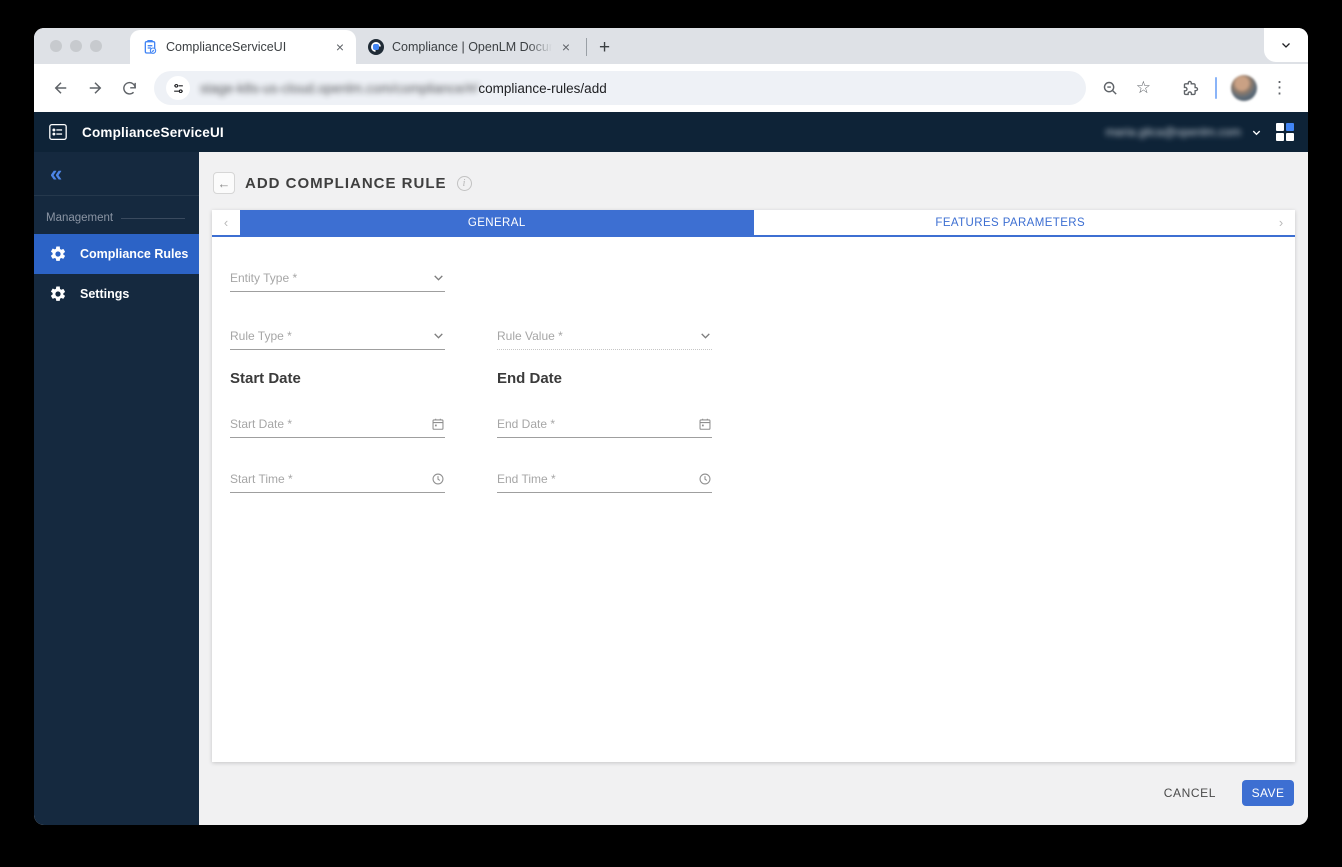 This screenshot has height=867, width=1342. Describe the element at coordinates (261, 423) in the screenshot. I see `start-date-label: Start Date *` at that location.